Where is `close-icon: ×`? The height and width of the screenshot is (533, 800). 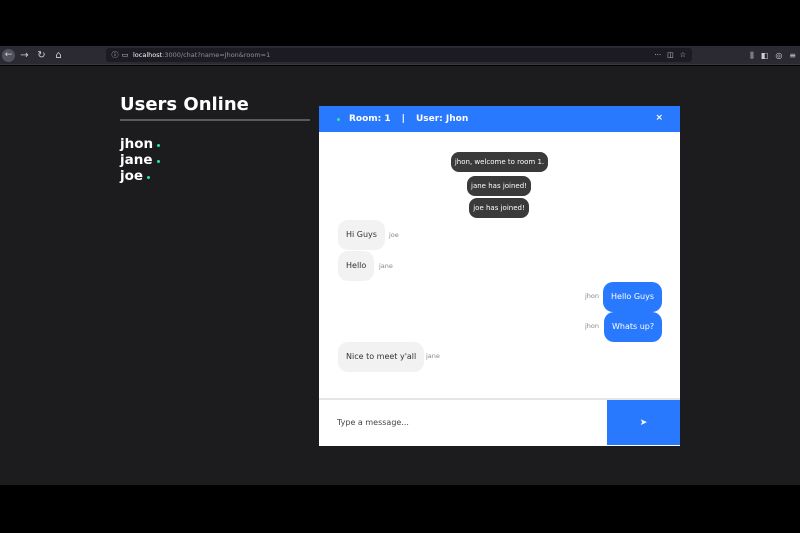
close-icon: × is located at coordinates (659, 118).